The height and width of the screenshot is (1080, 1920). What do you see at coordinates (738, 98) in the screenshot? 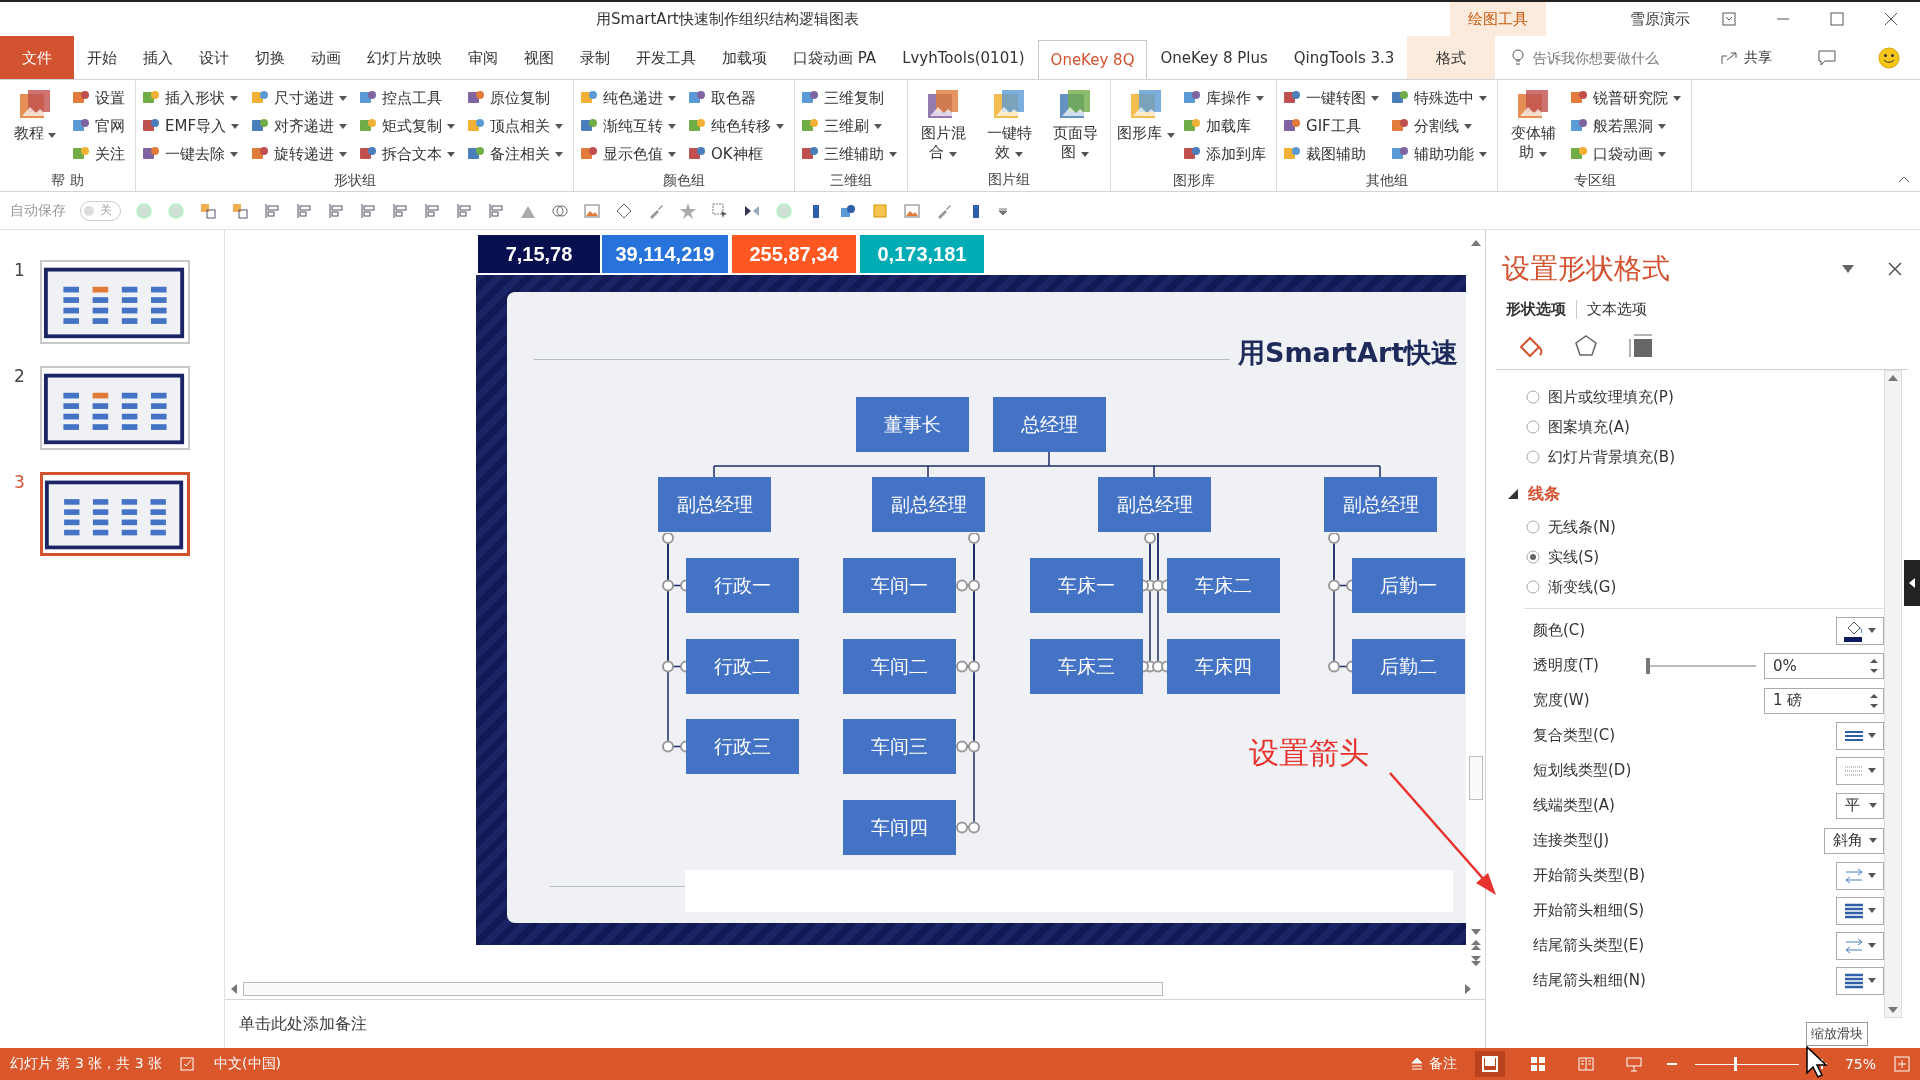
I see `ribbon-button: 取色器` at bounding box center [738, 98].